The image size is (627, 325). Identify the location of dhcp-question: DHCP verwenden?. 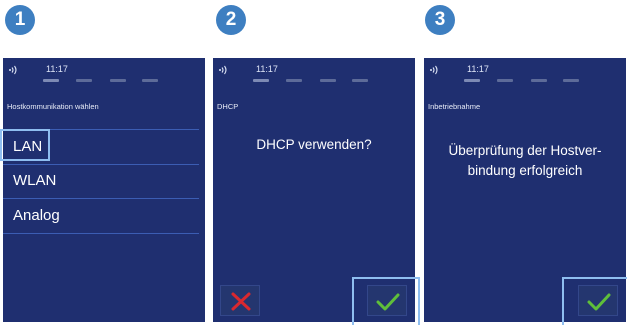
(314, 144).